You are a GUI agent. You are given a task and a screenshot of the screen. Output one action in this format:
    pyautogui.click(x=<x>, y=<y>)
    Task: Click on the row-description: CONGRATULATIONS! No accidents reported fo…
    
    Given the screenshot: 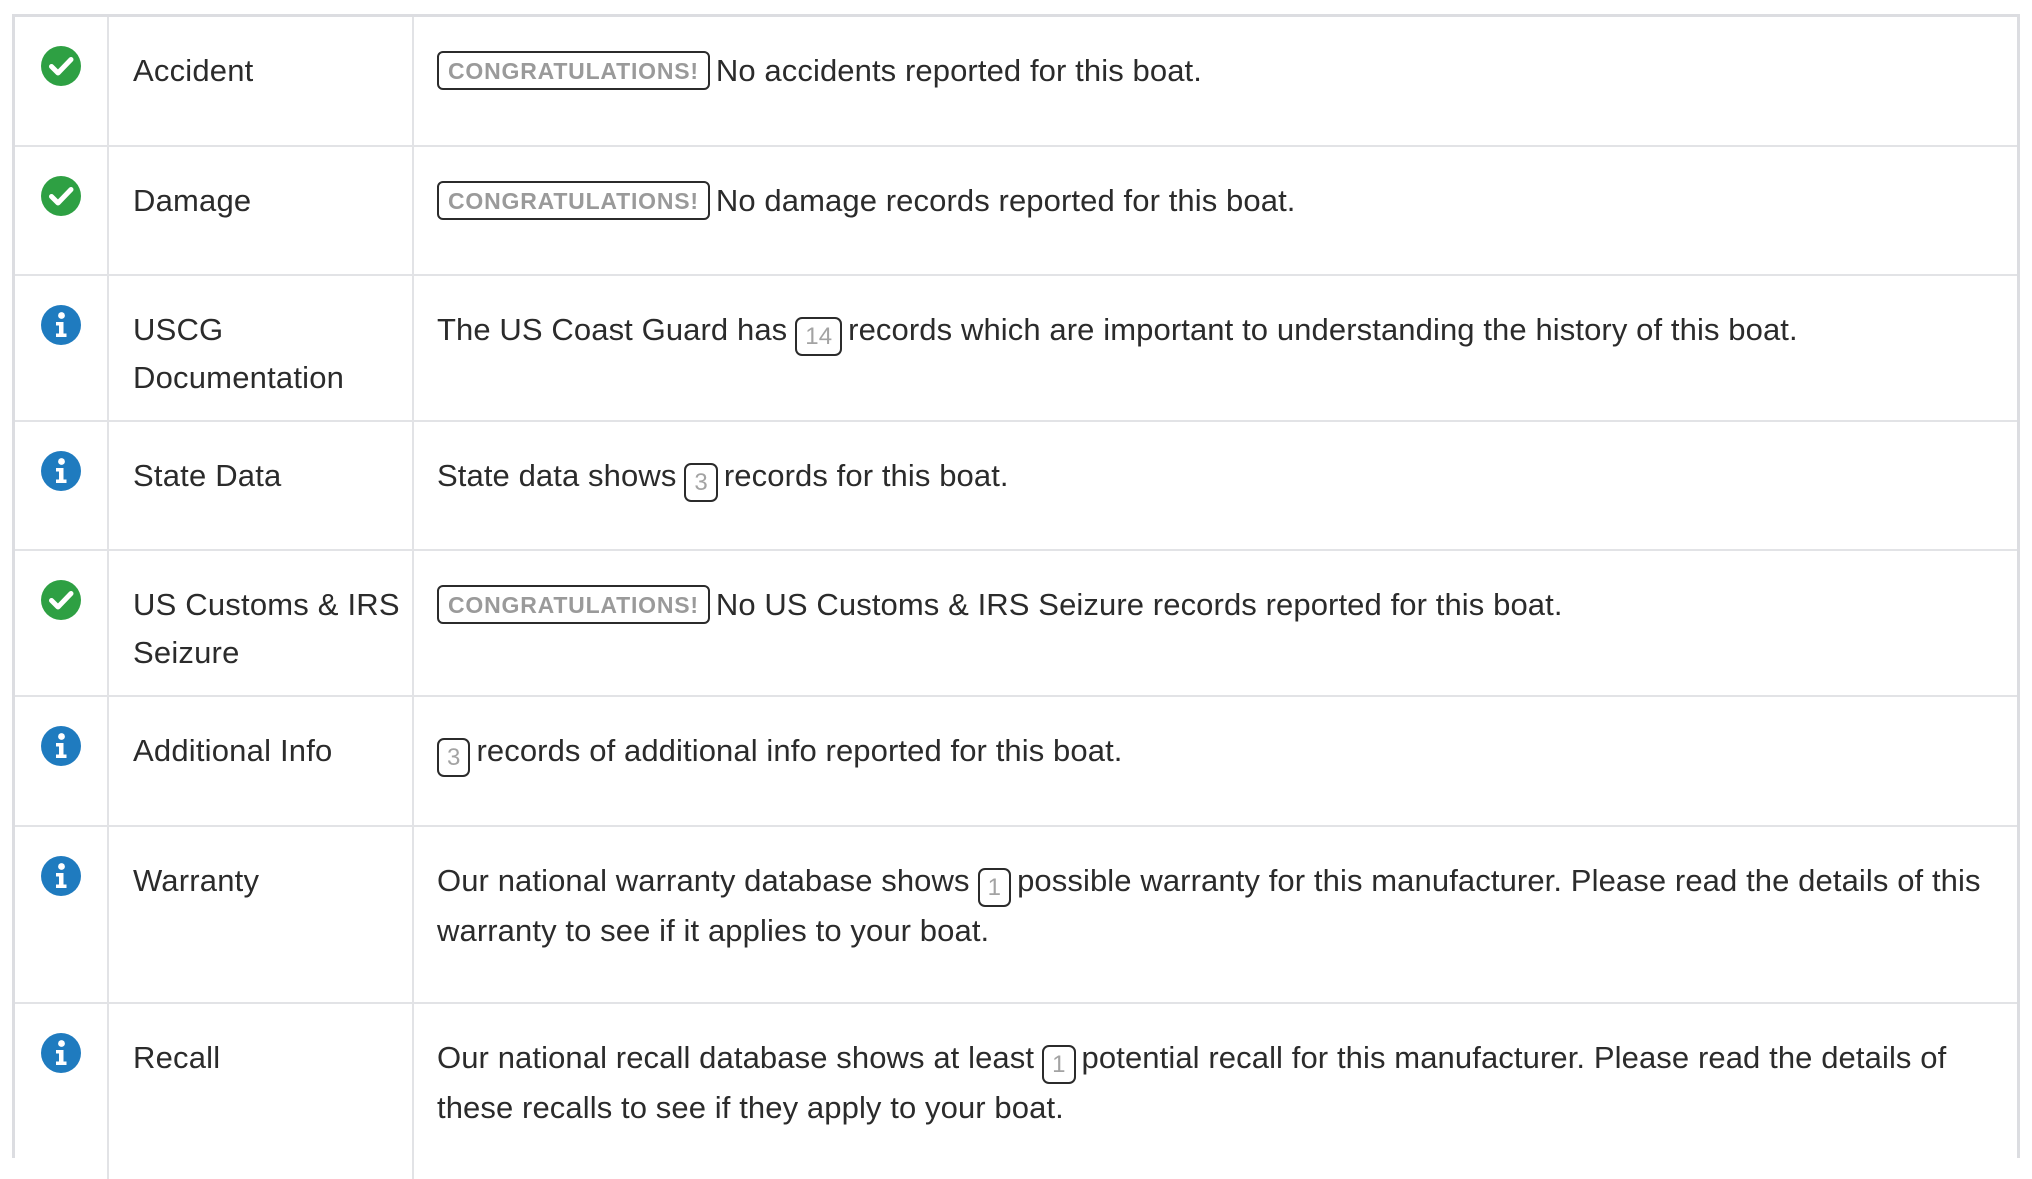 What is the action you would take?
    pyautogui.click(x=1215, y=56)
    